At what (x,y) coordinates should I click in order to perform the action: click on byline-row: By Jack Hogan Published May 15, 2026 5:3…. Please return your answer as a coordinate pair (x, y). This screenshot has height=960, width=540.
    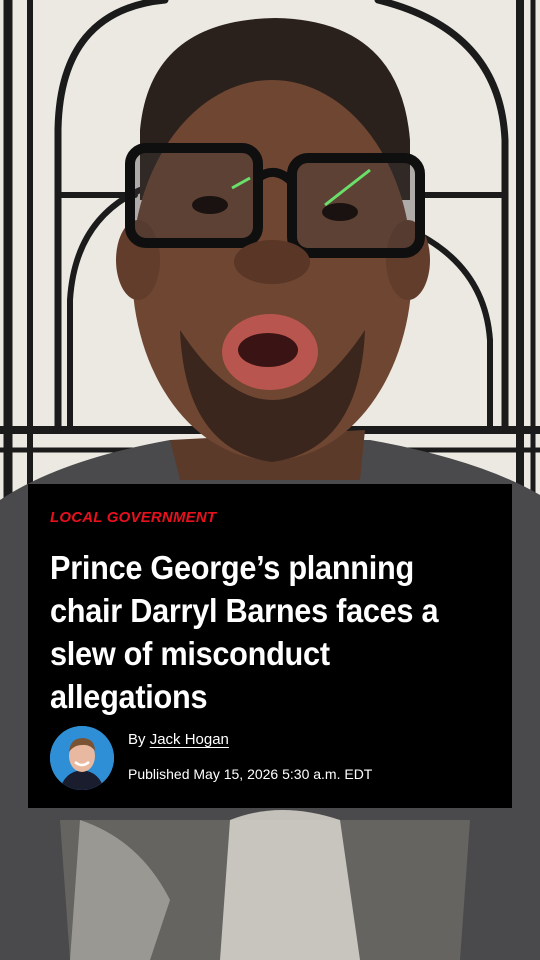
    Looking at the image, I should click on (270, 758).